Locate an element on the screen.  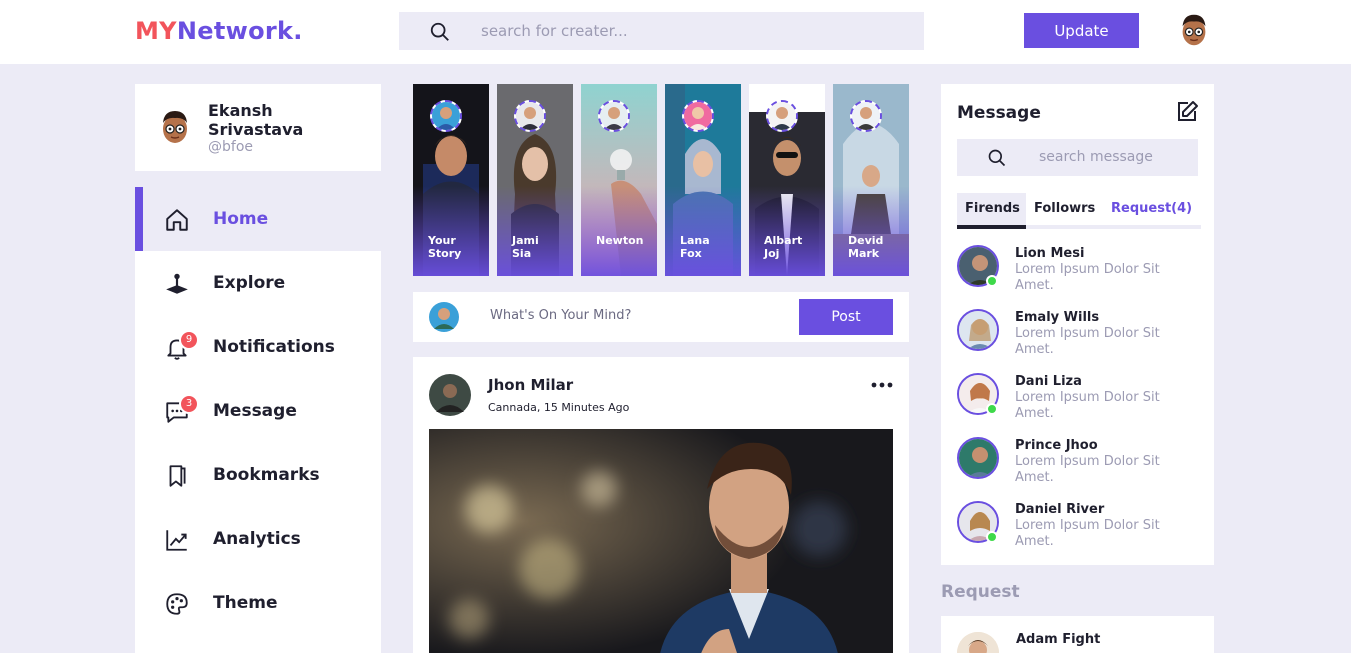
sidebar-item-message: 3 Message is located at coordinates (258, 411).